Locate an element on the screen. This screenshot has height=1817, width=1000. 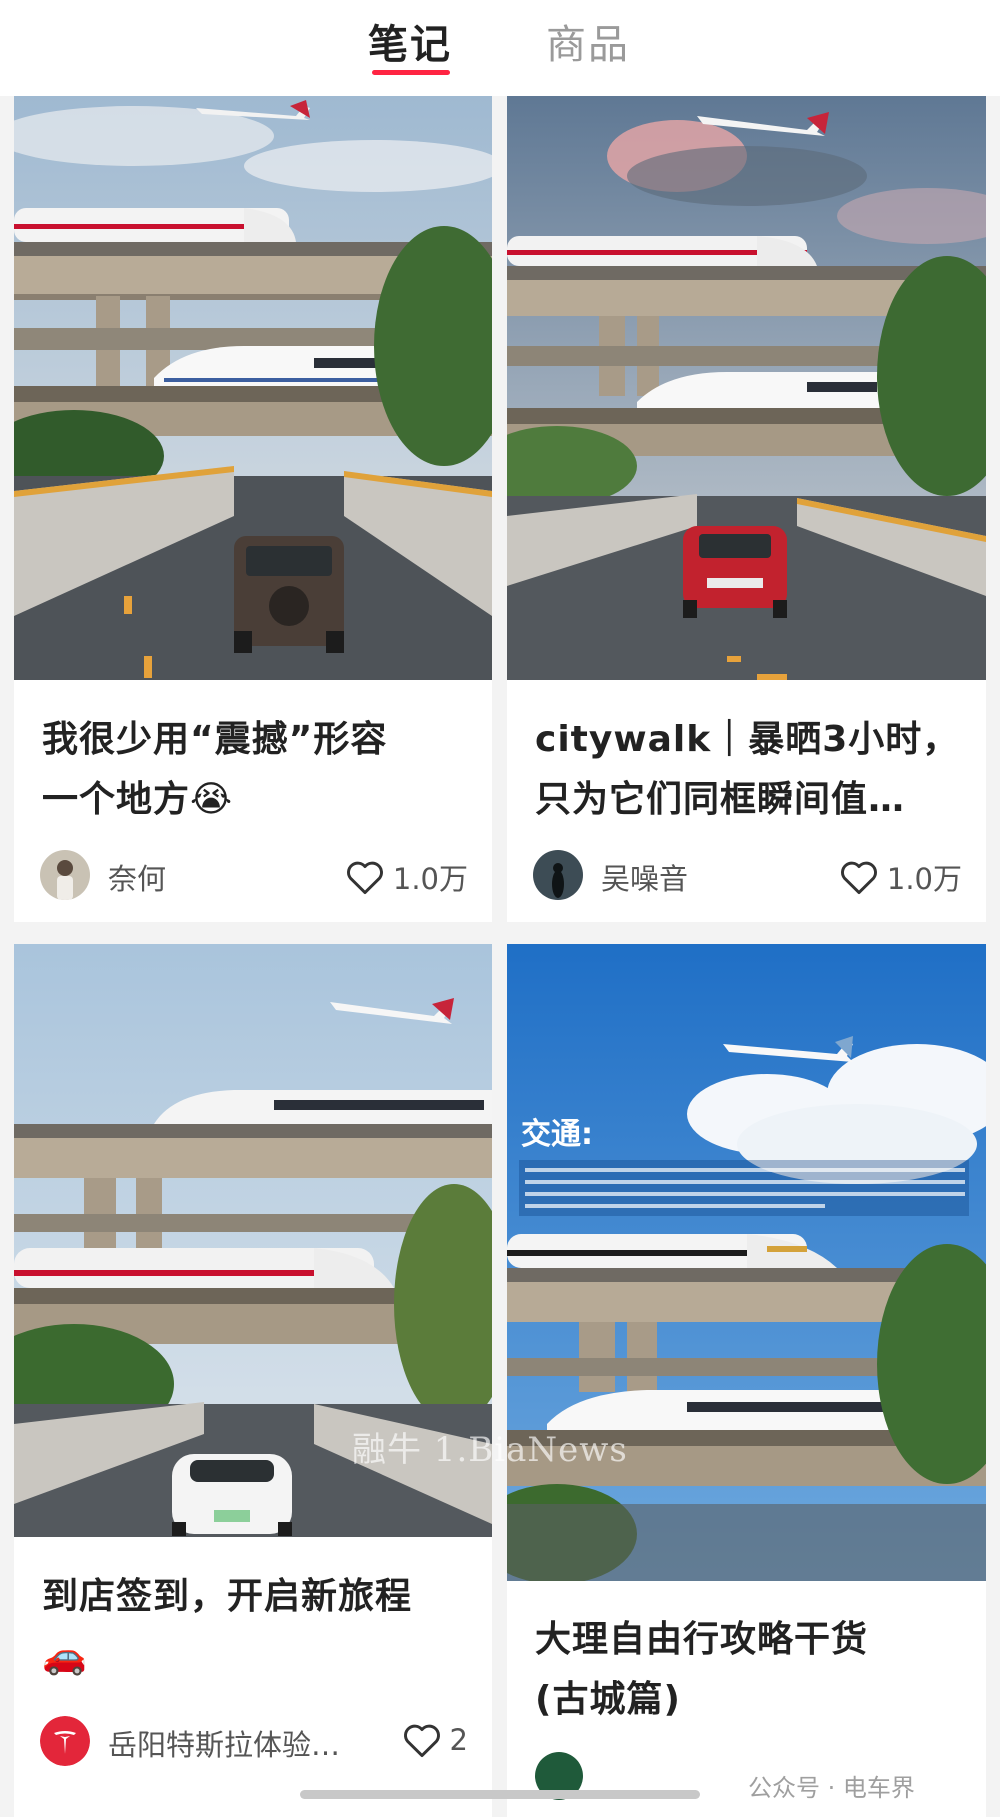
like-count: 2 is located at coordinates (458, 1740).